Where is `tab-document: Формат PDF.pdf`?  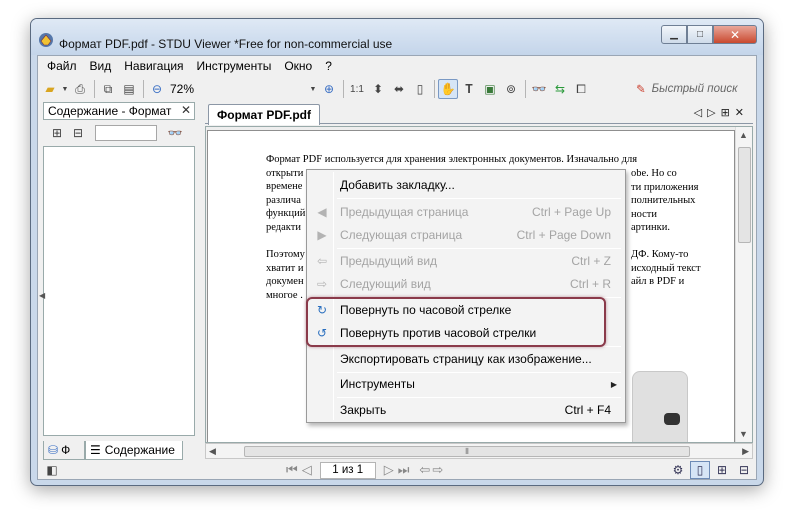 tab-document: Формат PDF.pdf is located at coordinates (264, 114).